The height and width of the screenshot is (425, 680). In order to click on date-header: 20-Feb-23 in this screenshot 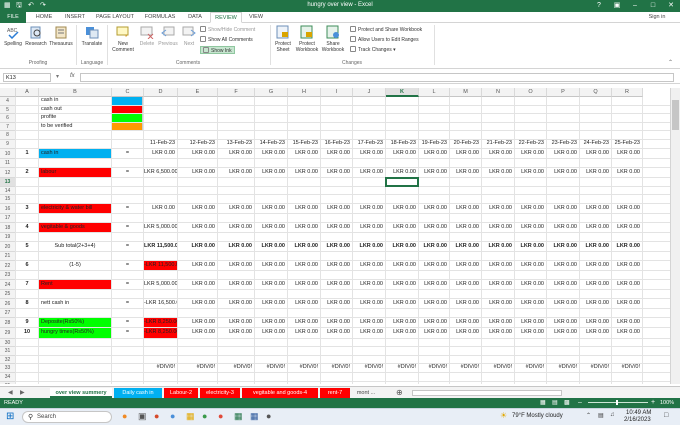, I will do `click(465, 144)`.